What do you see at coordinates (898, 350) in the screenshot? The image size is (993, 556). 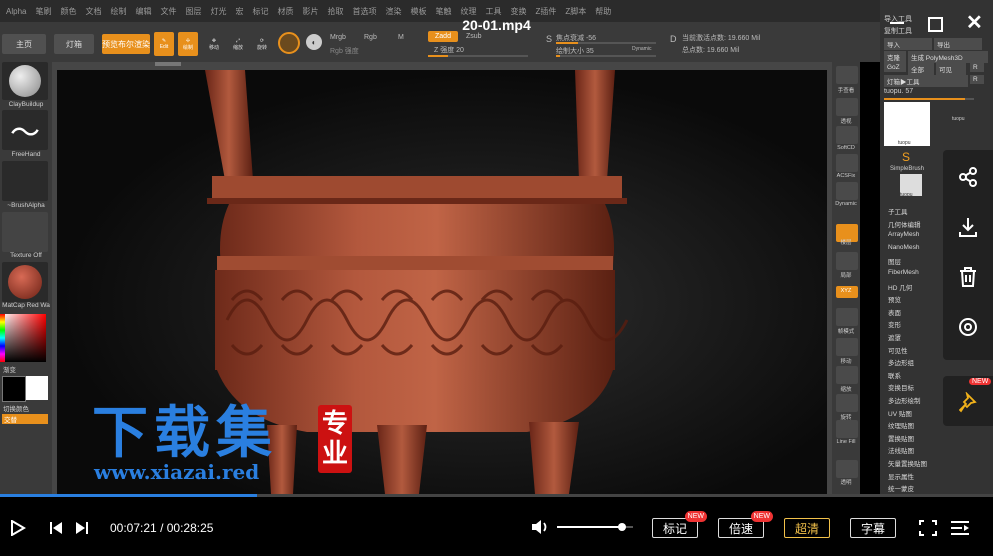 I see `tool-section-item: 可见性` at bounding box center [898, 350].